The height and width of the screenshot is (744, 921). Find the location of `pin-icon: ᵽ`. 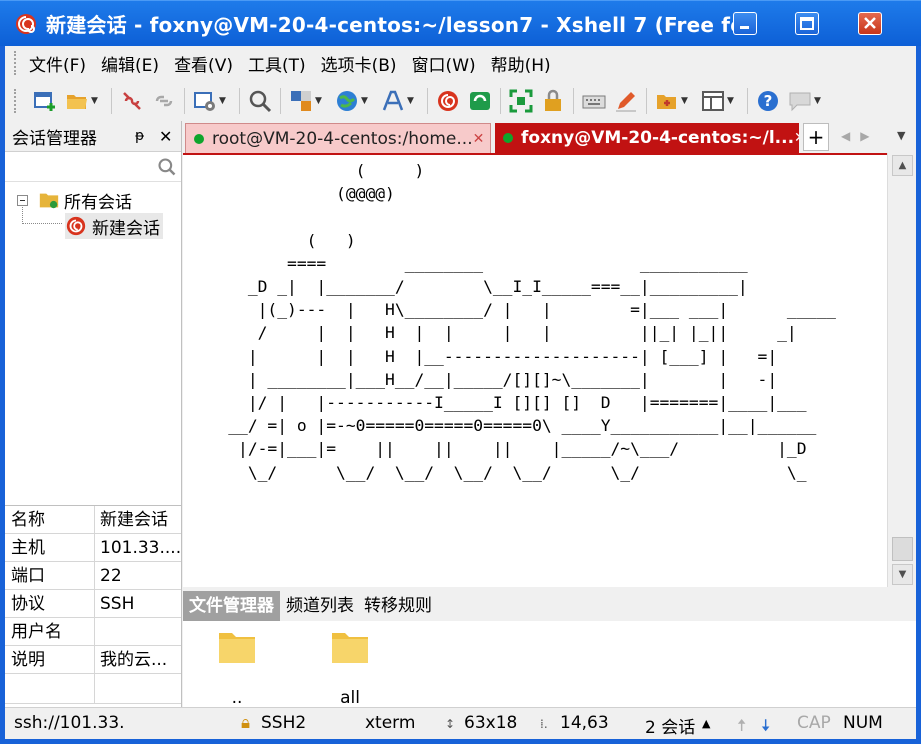

pin-icon: ᵽ is located at coordinates (142, 136).